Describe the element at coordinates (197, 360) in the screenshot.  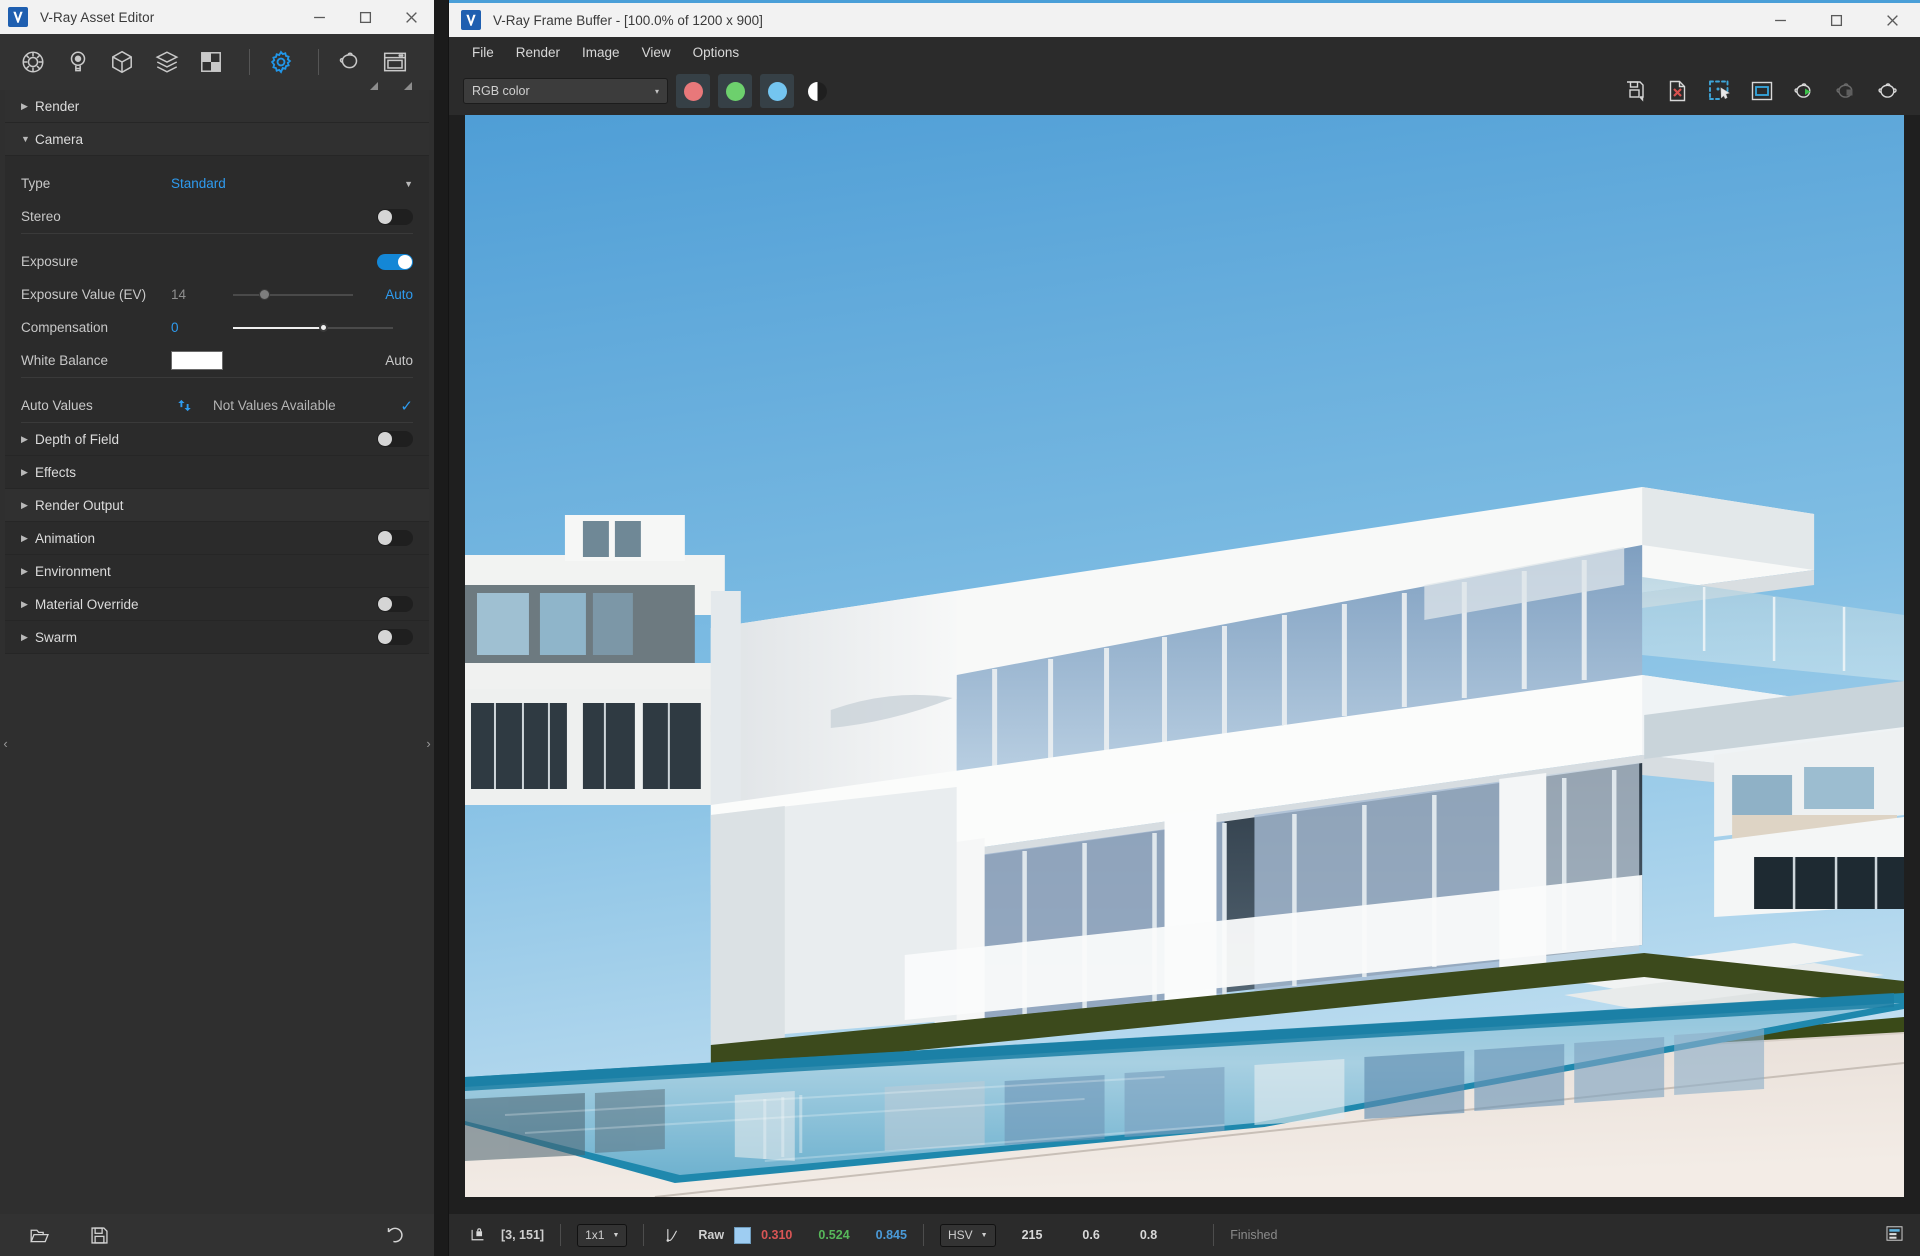
I see `white-balance-swatch` at that location.